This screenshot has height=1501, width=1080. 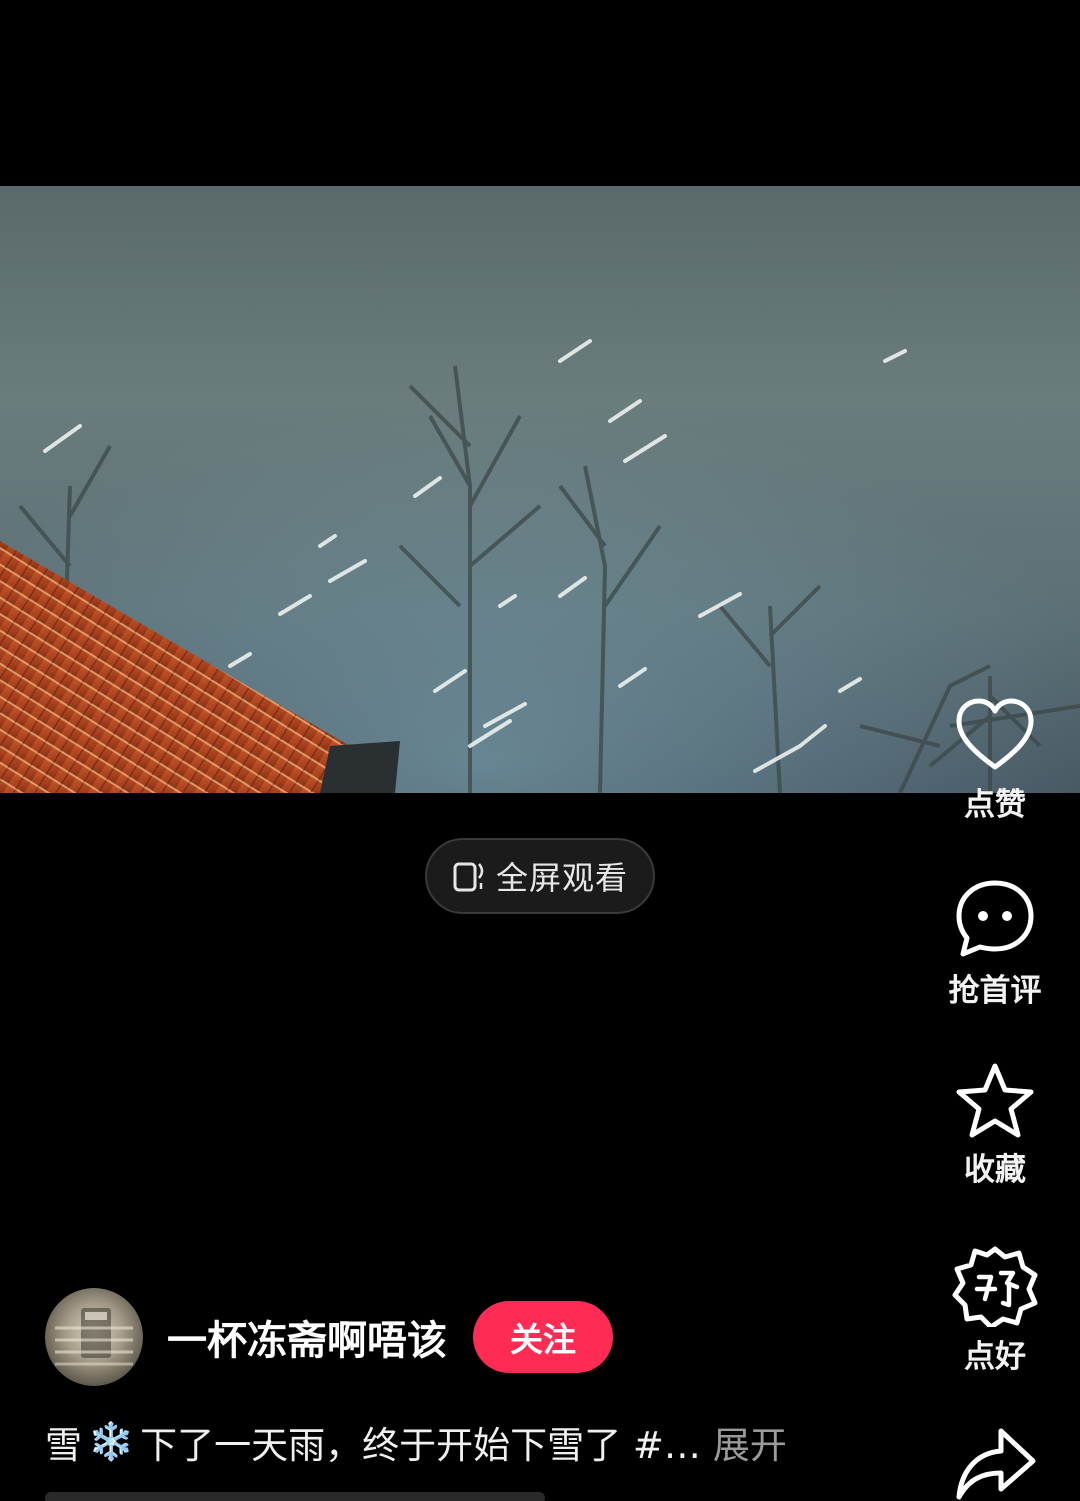 I want to click on caption-lead: 雪, so click(x=63, y=1445).